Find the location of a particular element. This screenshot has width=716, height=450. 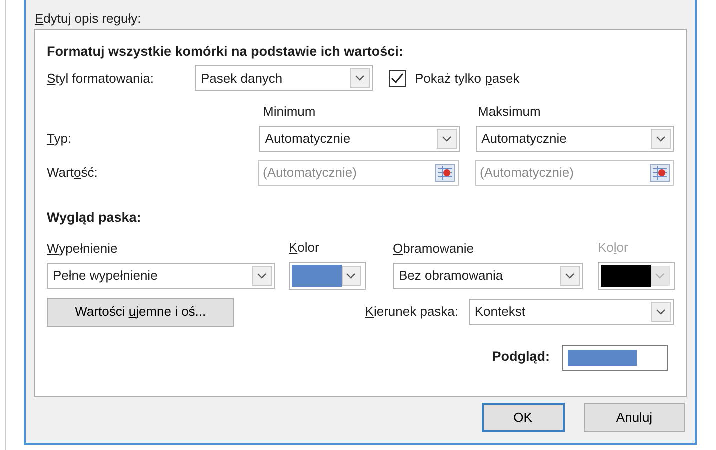

cancel-button: Anuluj is located at coordinates (634, 417).